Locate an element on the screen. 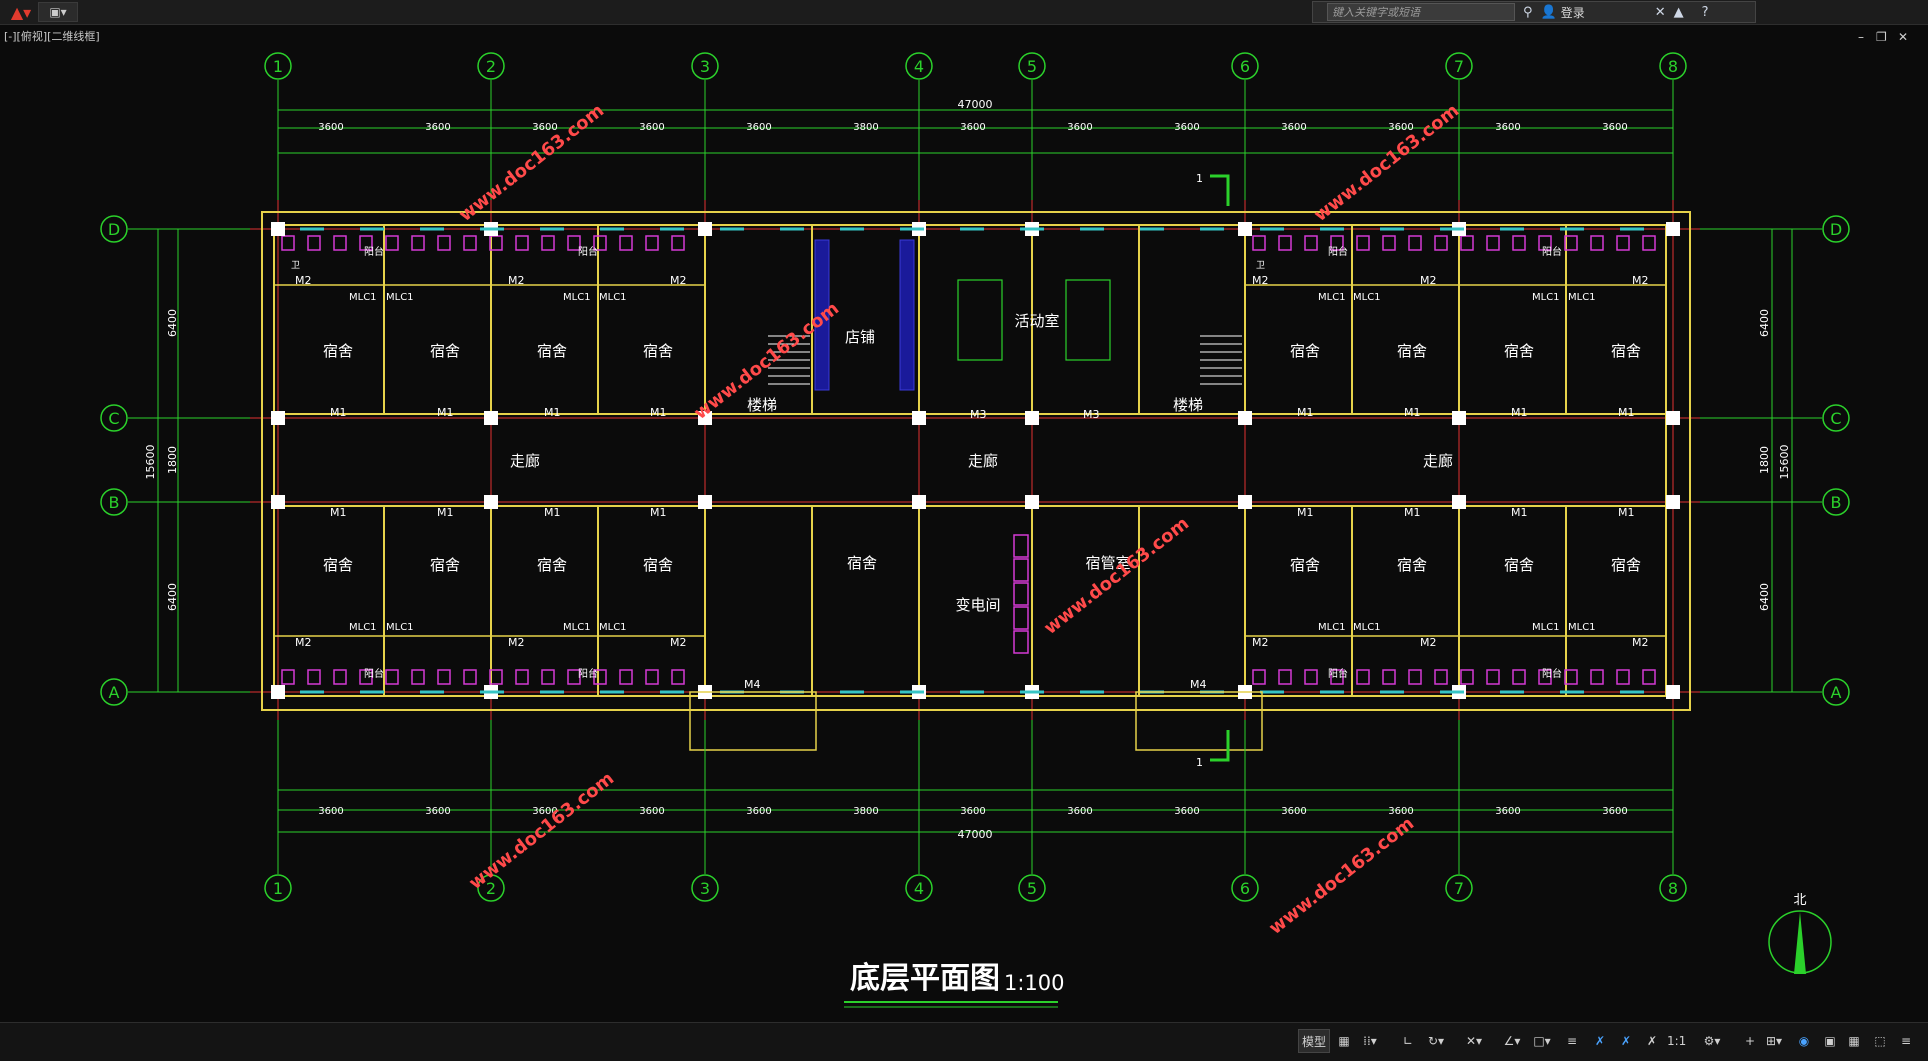 The width and height of the screenshot is (1928, 1061). binoculars-icon: ⚲ is located at coordinates (1528, 12).